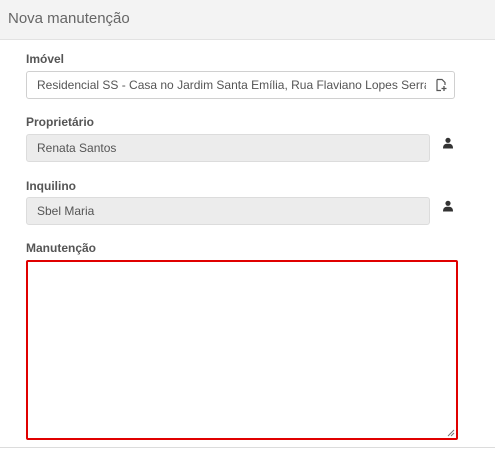  Describe the element at coordinates (77, 148) in the screenshot. I see `proprietario-value: Renata Santos` at that location.